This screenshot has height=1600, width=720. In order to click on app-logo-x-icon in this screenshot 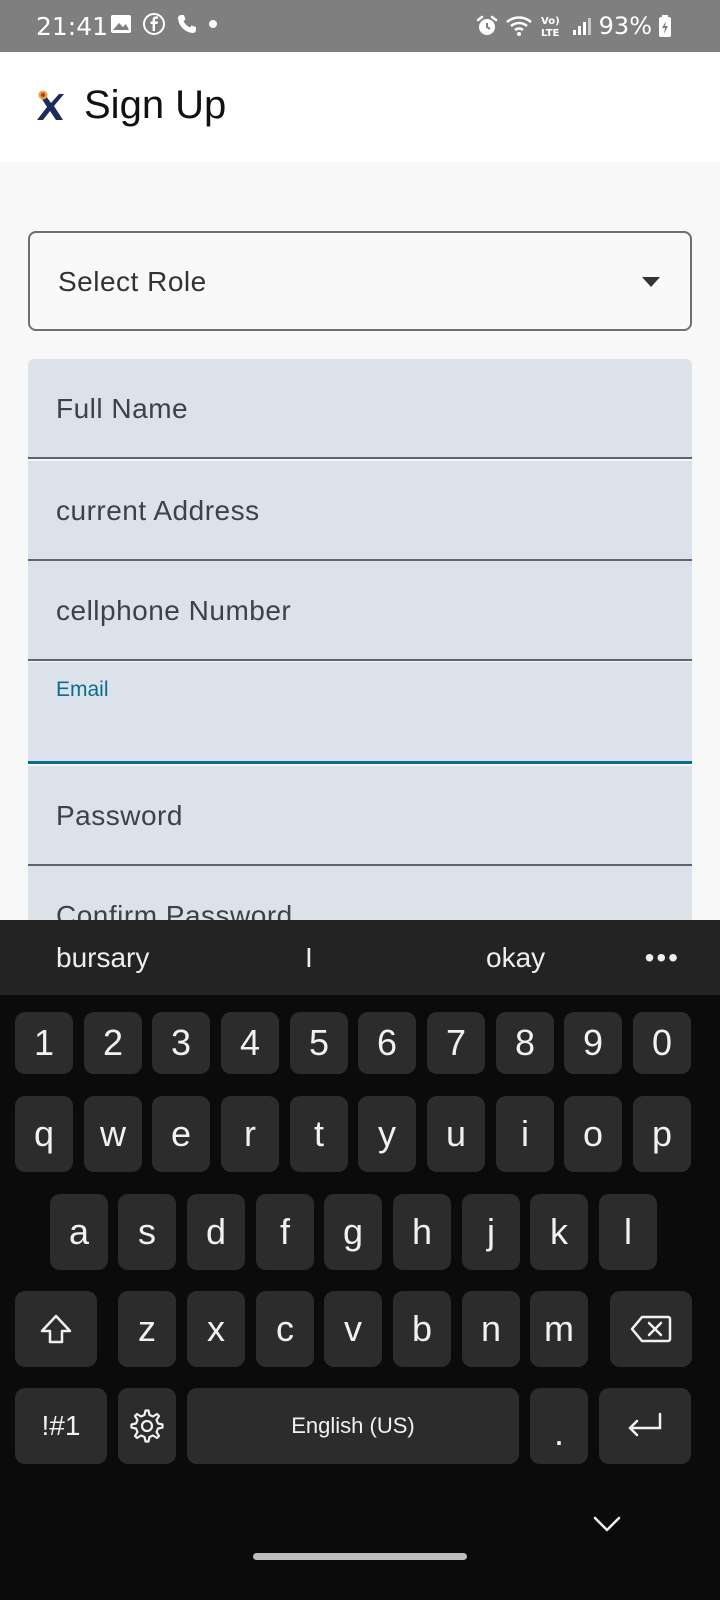, I will do `click(50, 105)`.